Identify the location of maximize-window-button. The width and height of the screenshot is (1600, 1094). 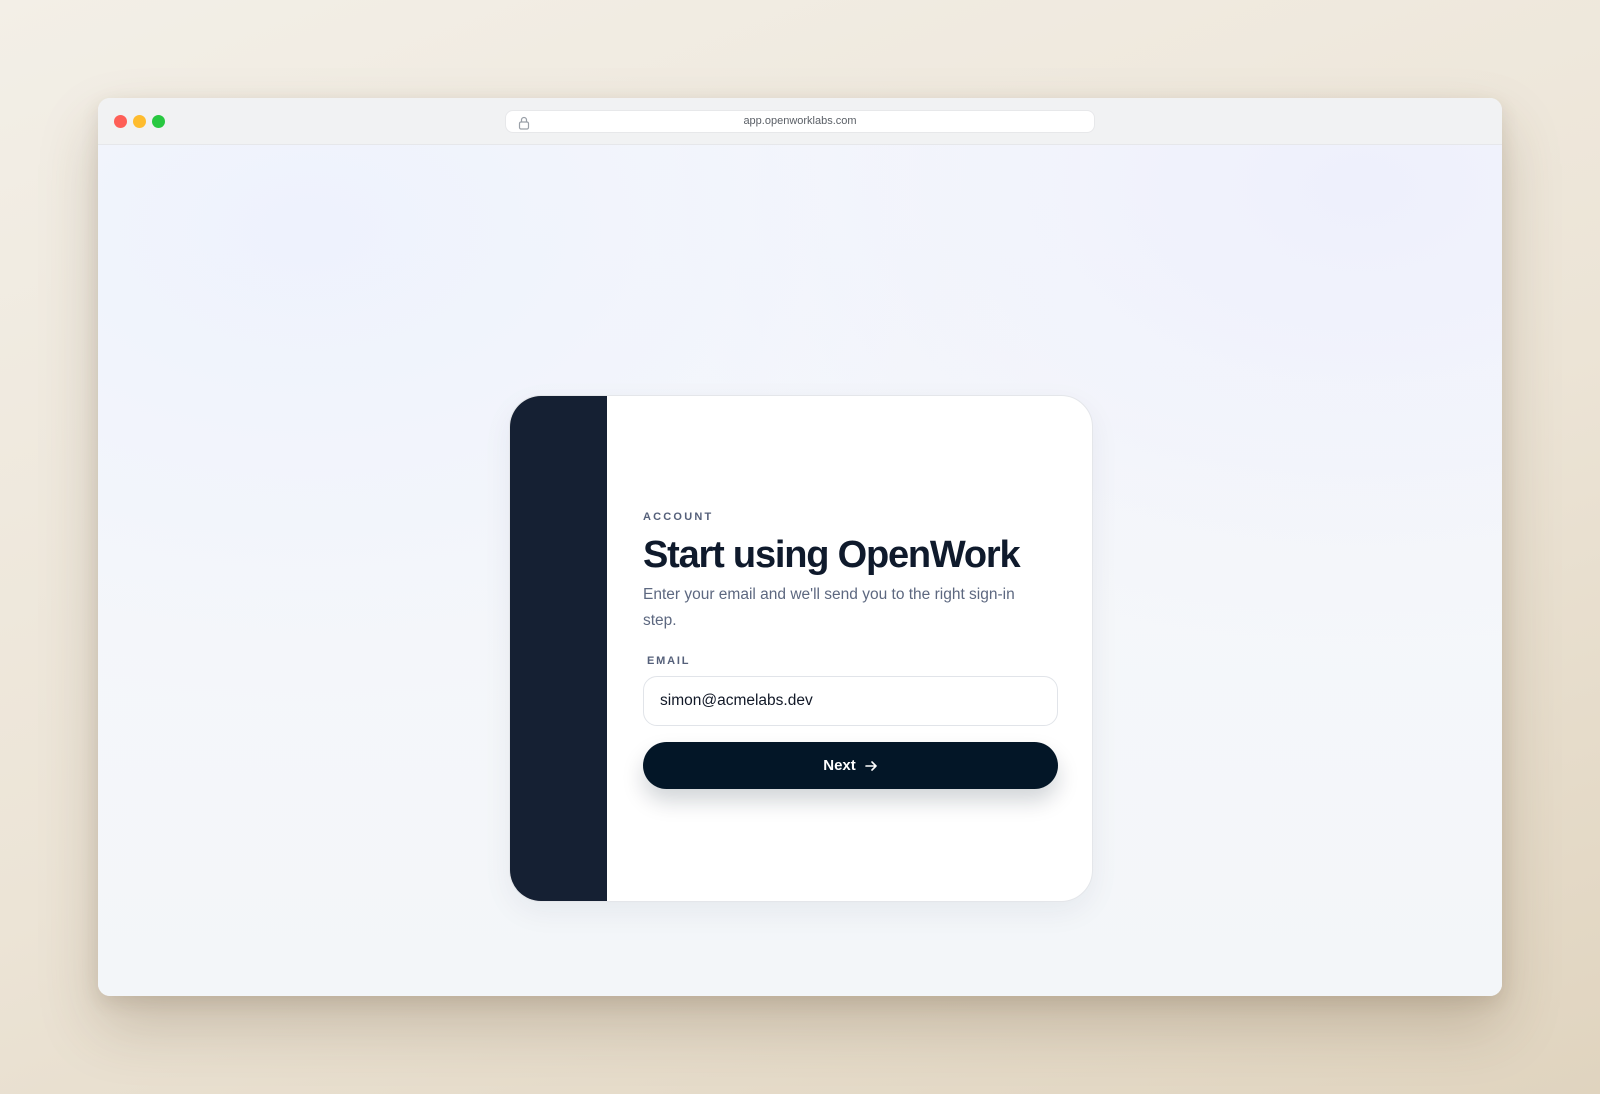
(158, 121).